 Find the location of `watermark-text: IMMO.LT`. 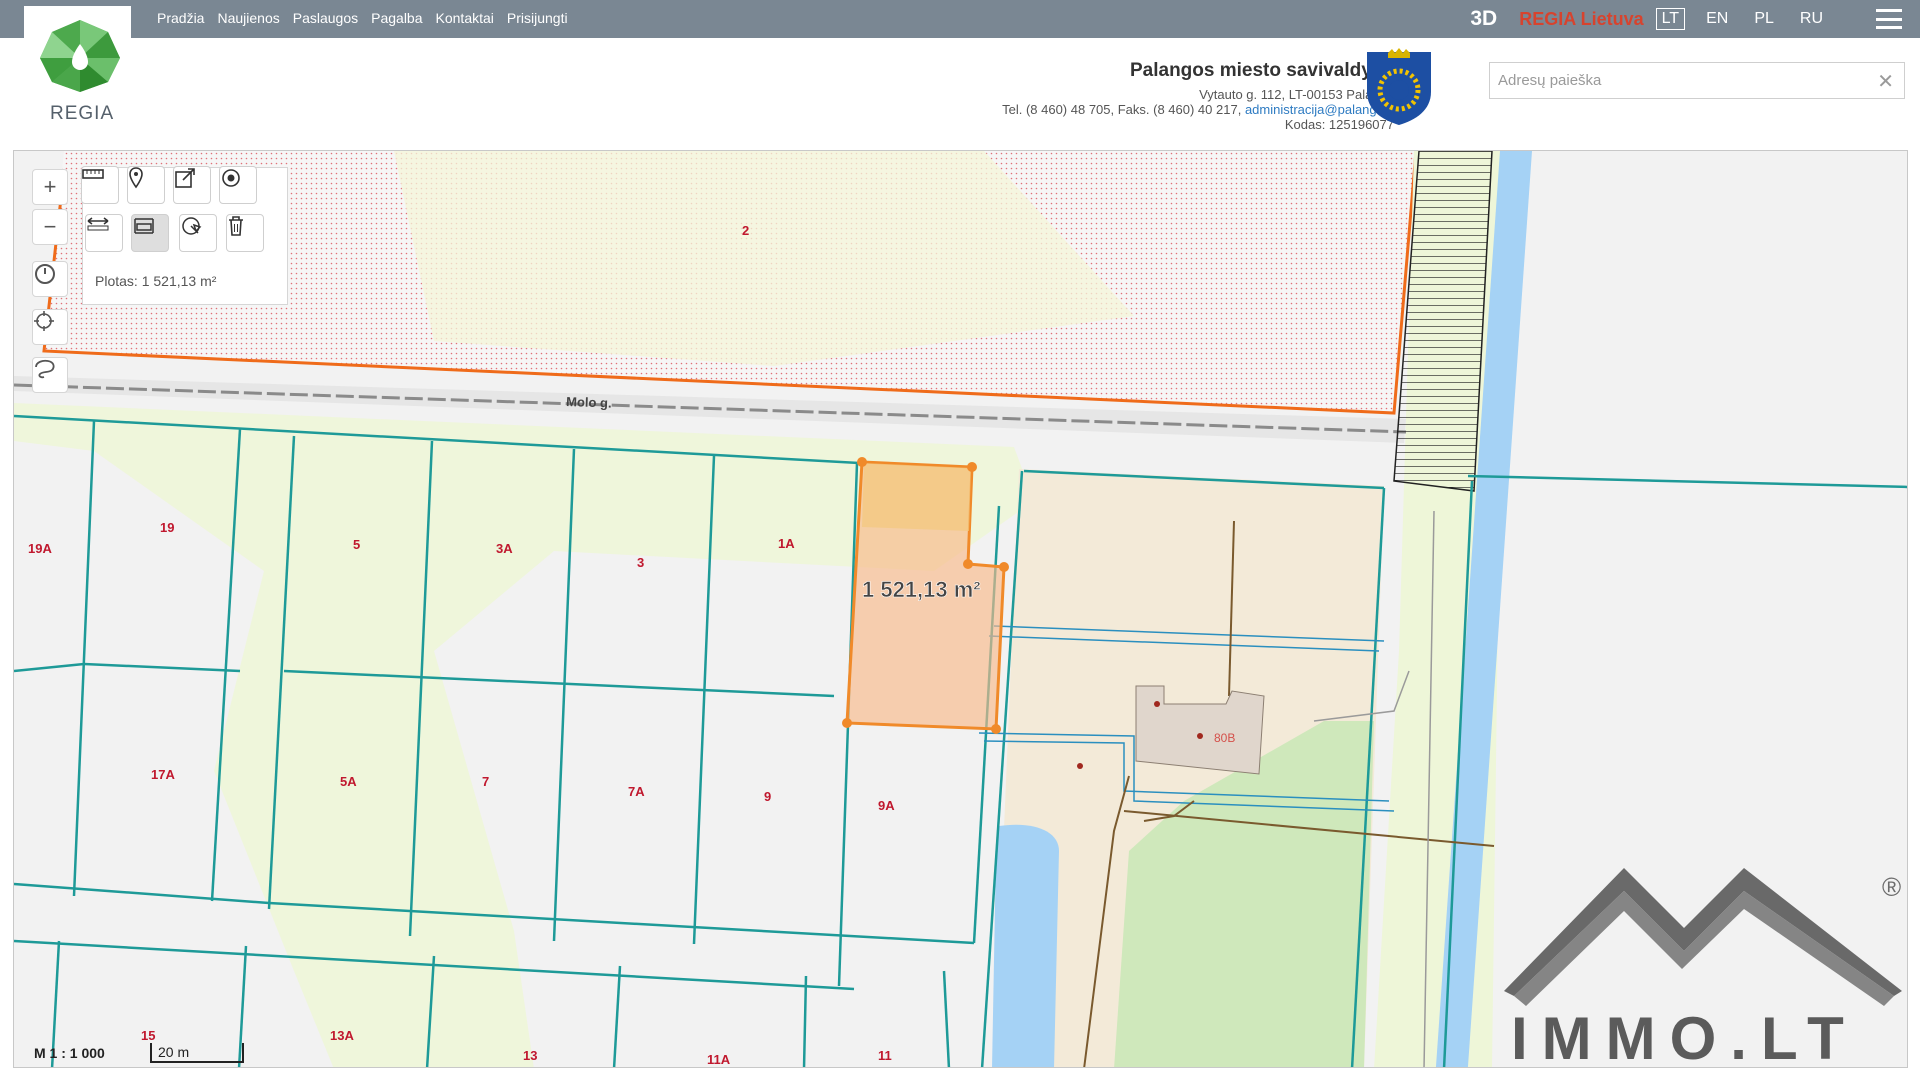

watermark-text: IMMO.LT is located at coordinates (1684, 1036).